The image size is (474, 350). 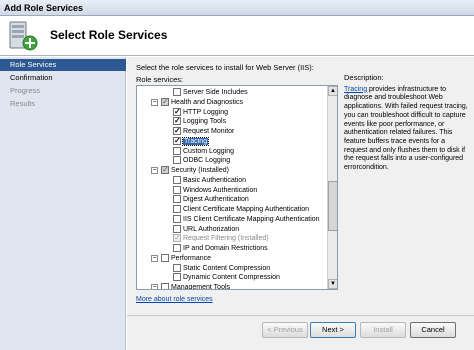 What do you see at coordinates (216, 200) in the screenshot?
I see `tree-item-label: Digest Authentication` at bounding box center [216, 200].